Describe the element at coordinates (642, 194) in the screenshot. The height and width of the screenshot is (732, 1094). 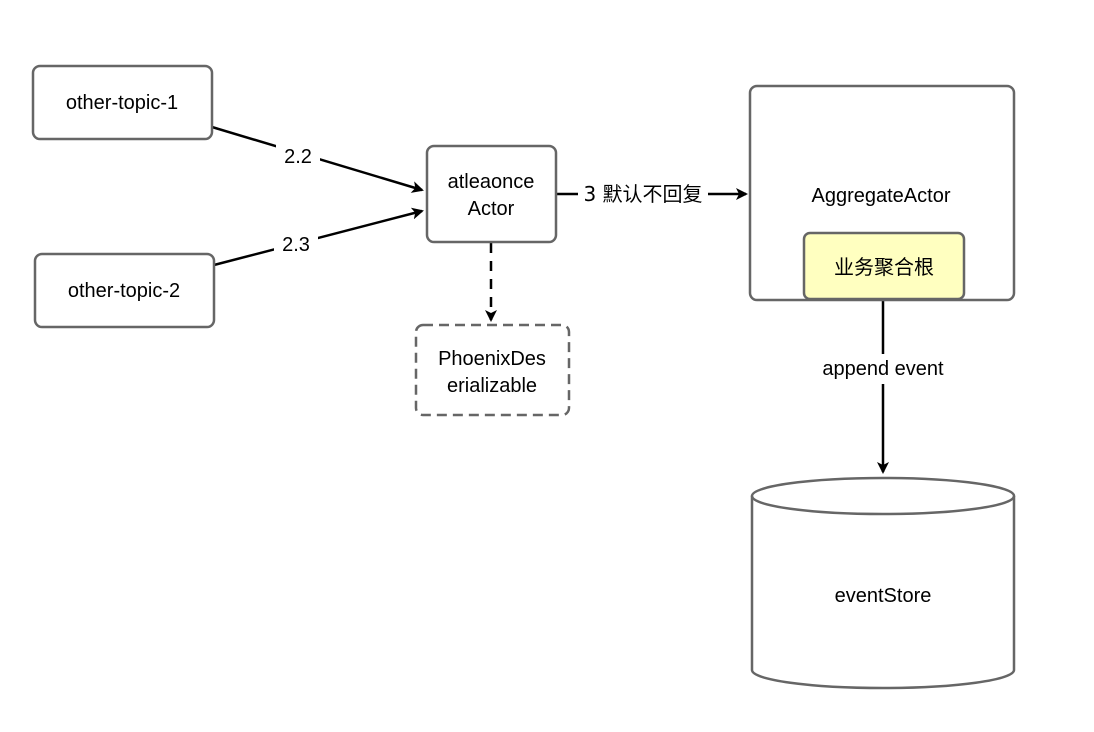
I see `edge-label-3-no-reply: 3 默认不回复` at that location.